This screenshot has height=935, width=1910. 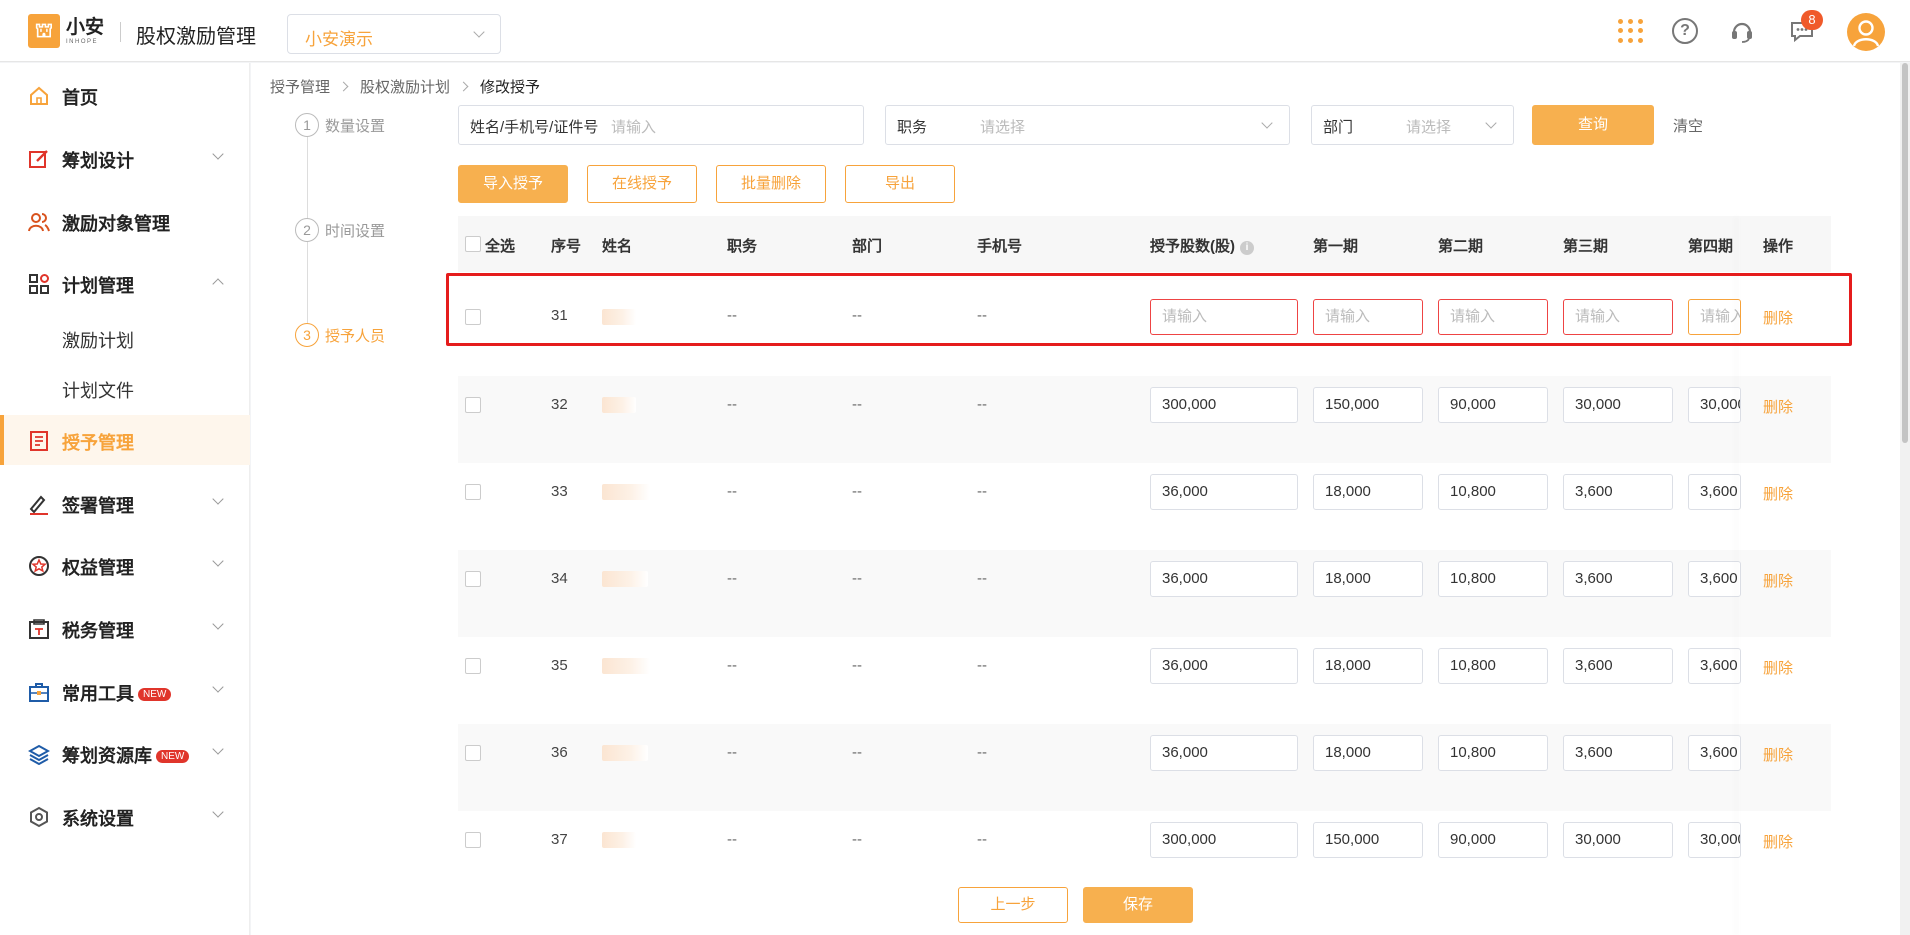 I want to click on col-phone: 手机号, so click(x=1000, y=246).